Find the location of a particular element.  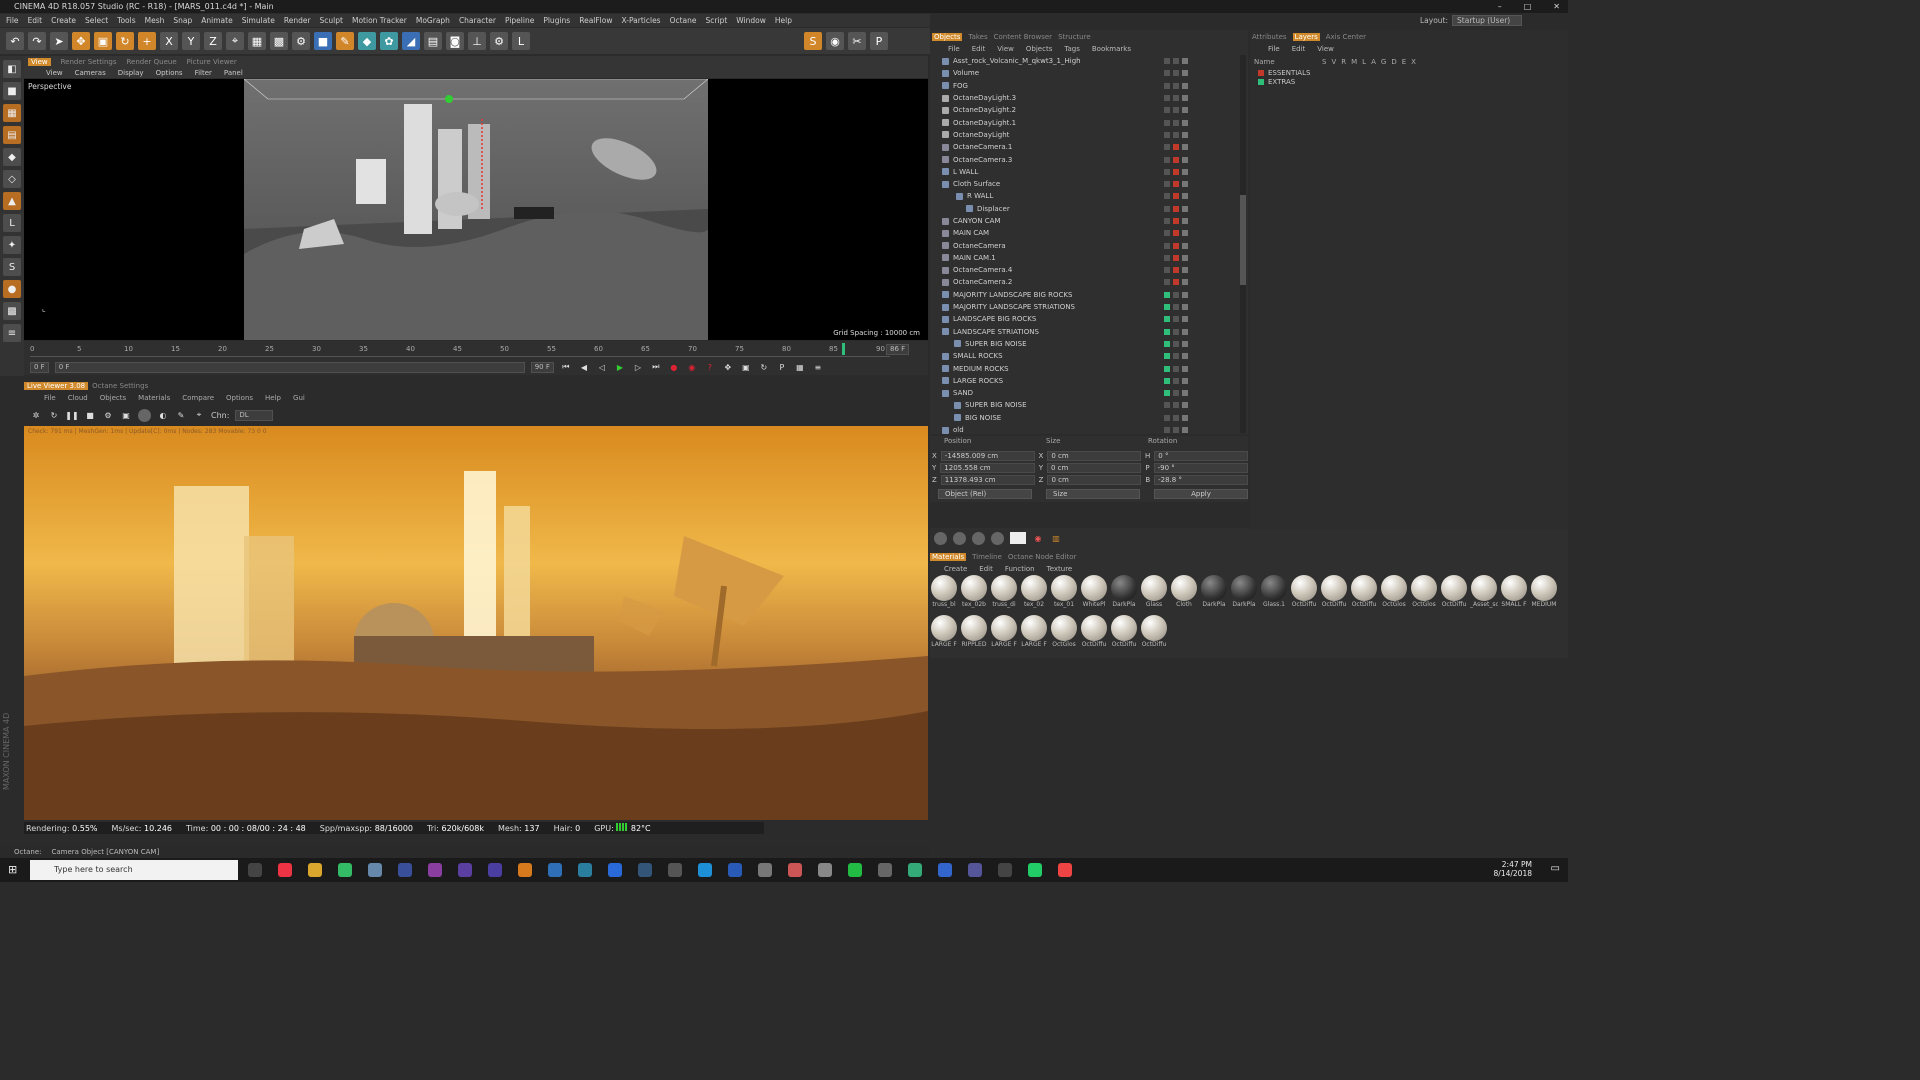

end-frame-field: 90 F is located at coordinates (542, 367).